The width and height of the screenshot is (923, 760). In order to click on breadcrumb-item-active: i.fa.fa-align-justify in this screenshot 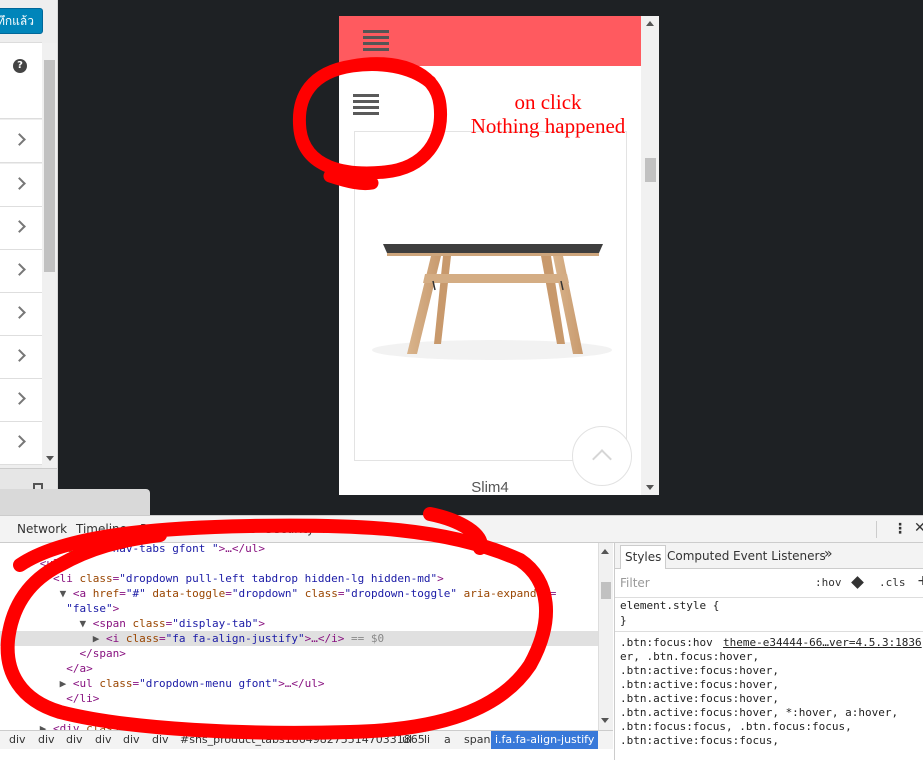, I will do `click(545, 740)`.